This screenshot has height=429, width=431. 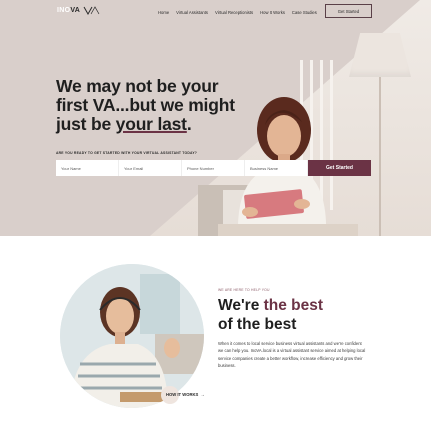 I want to click on headline-line-3: just be your last., so click(x=124, y=124).